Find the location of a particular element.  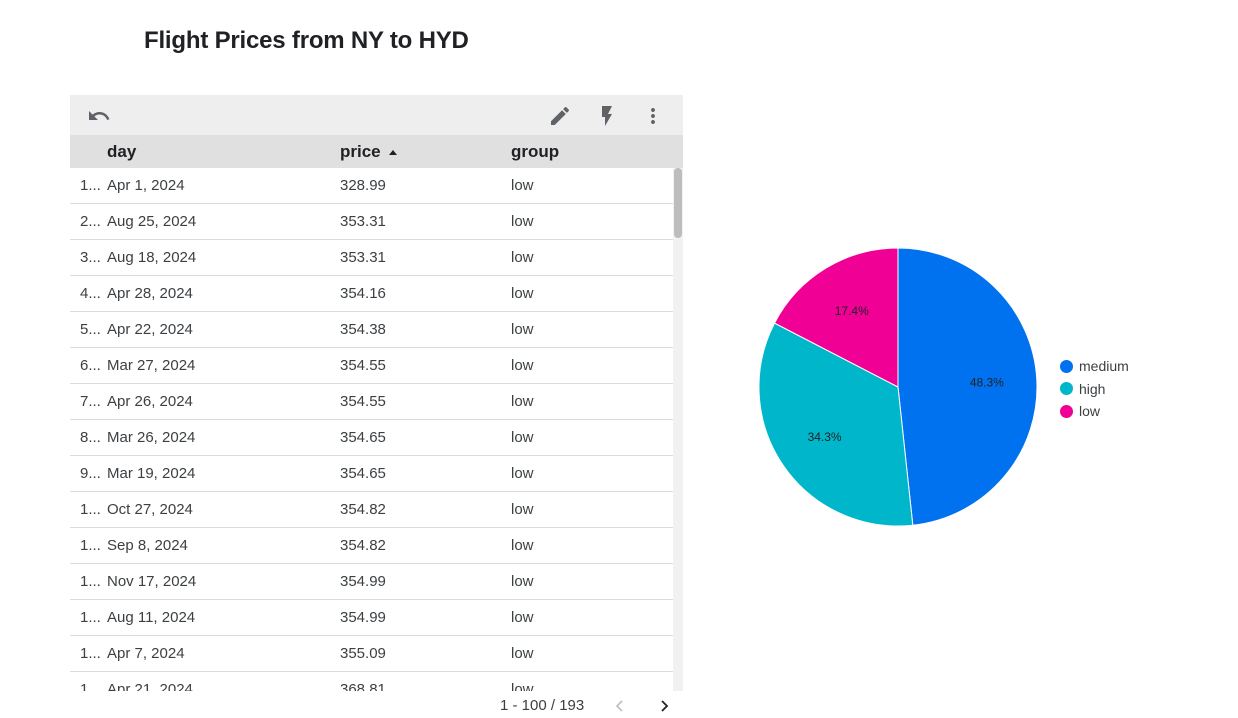

more-vert-icon is located at coordinates (653, 116).